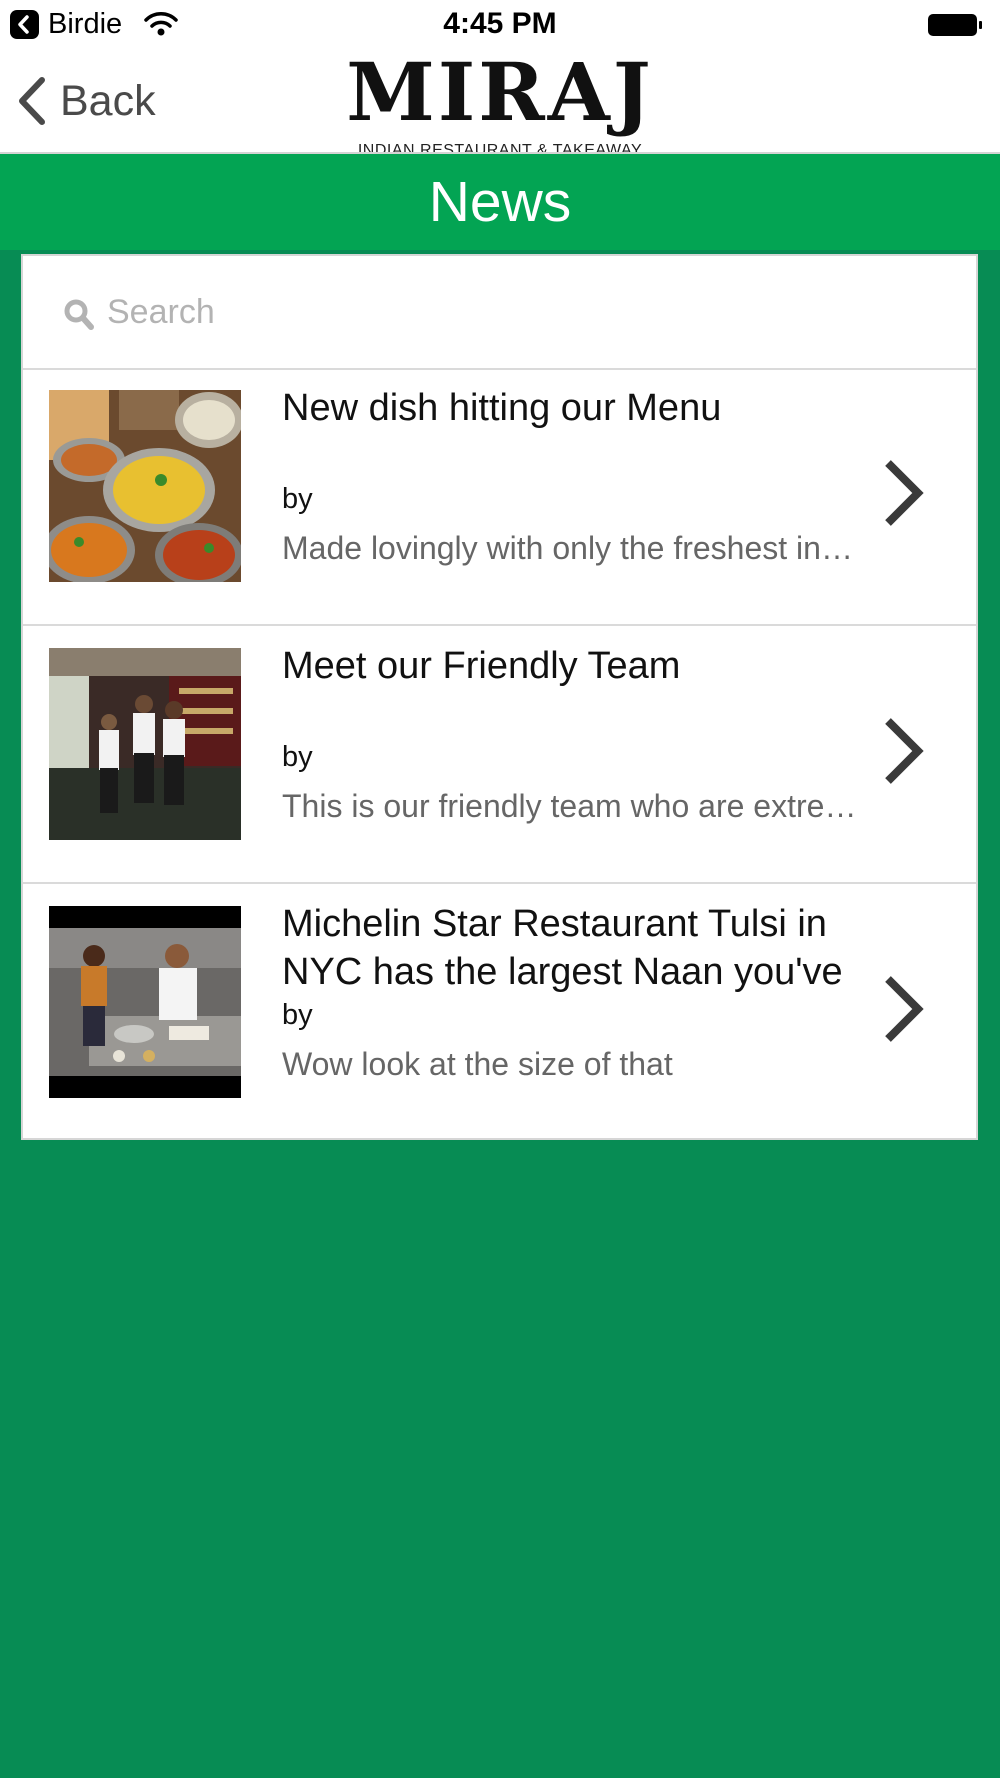  Describe the element at coordinates (145, 744) in the screenshot. I see `team-photo` at that location.